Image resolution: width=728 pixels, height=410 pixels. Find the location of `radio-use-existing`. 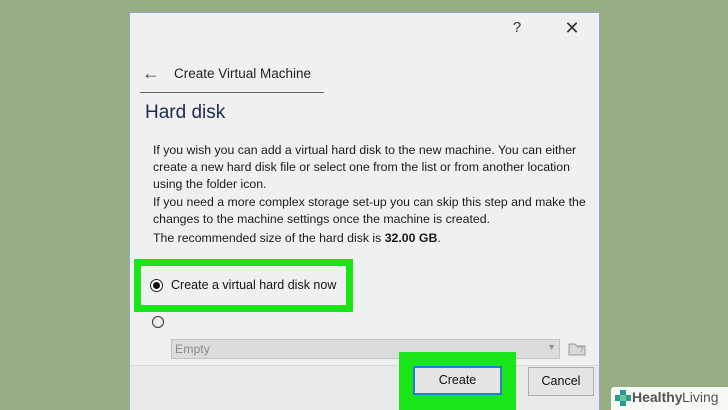

radio-use-existing is located at coordinates (161, 323).